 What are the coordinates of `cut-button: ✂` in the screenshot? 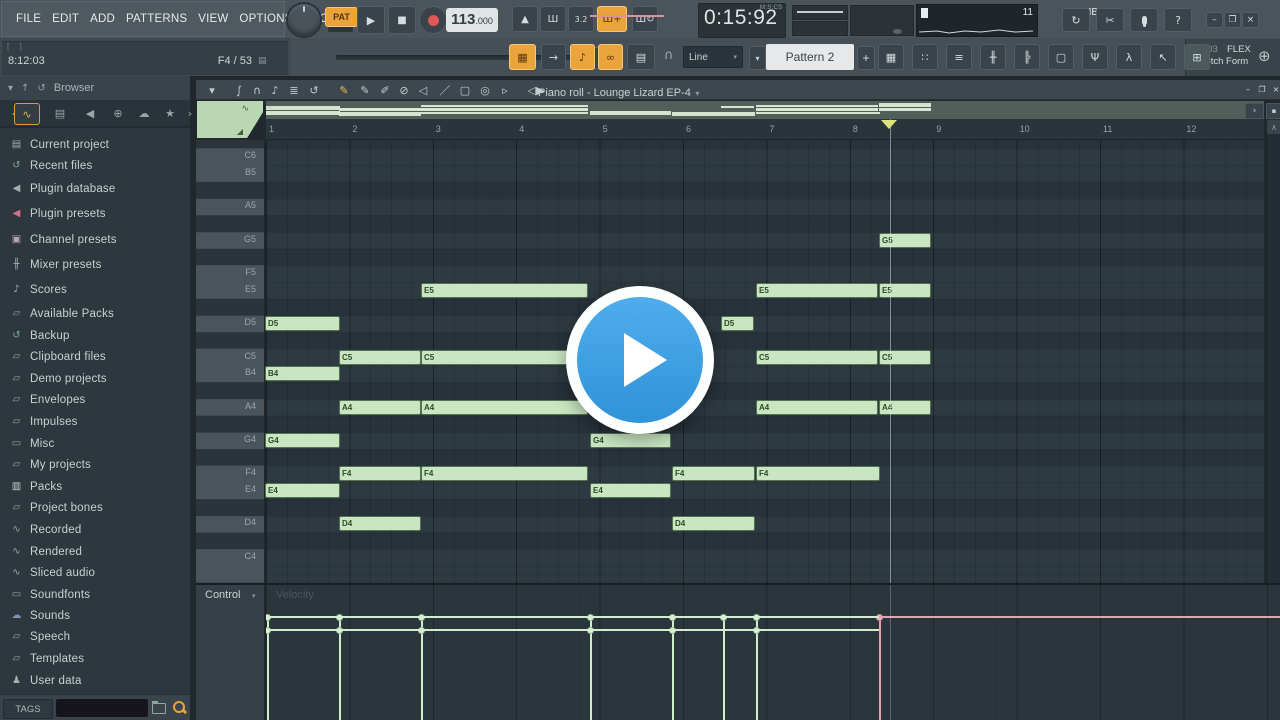 It's located at (1110, 20).